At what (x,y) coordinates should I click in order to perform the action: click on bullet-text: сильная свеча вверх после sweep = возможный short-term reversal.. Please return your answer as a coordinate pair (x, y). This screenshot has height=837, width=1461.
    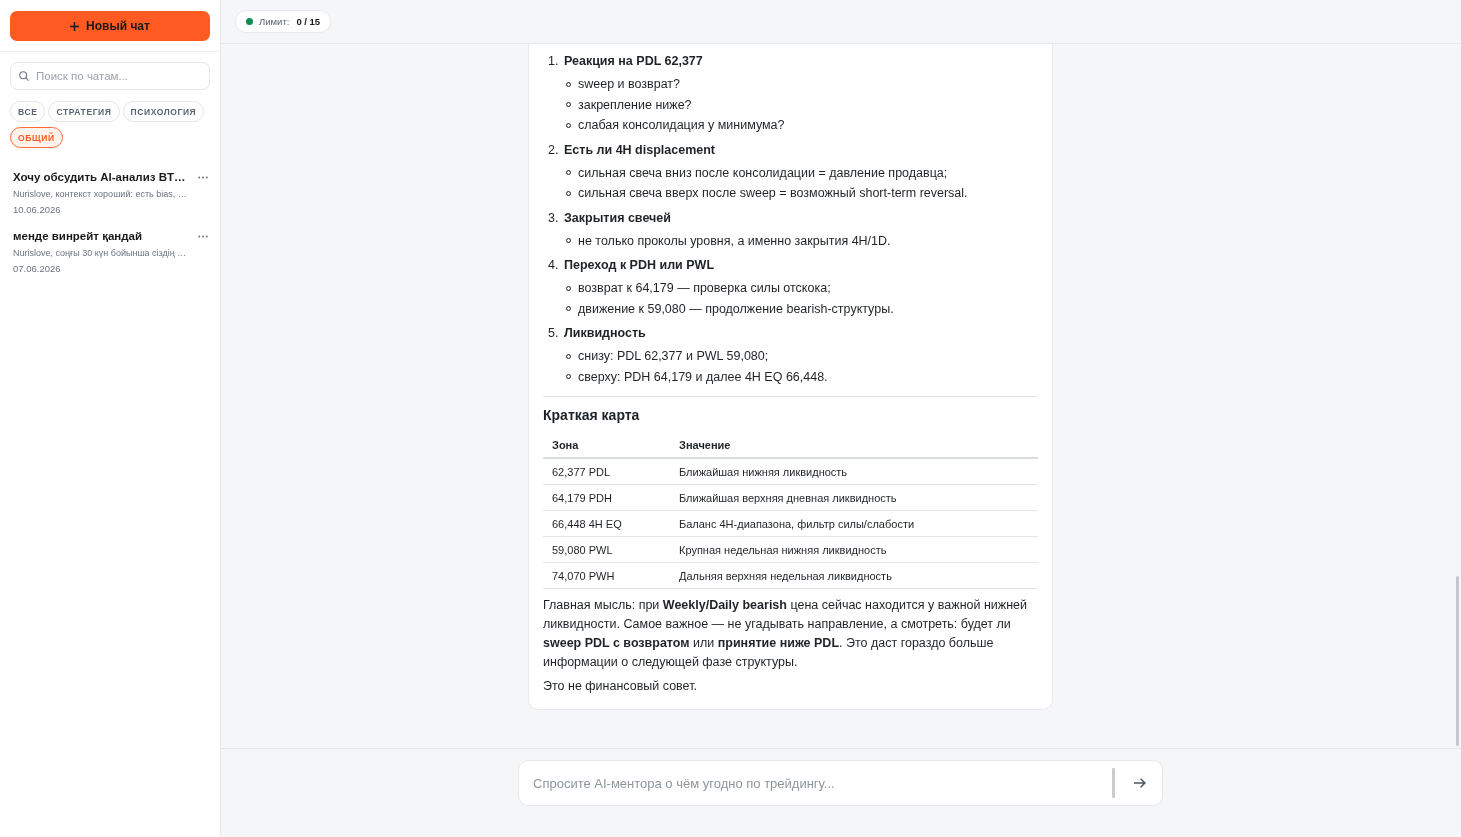
    Looking at the image, I should click on (773, 193).